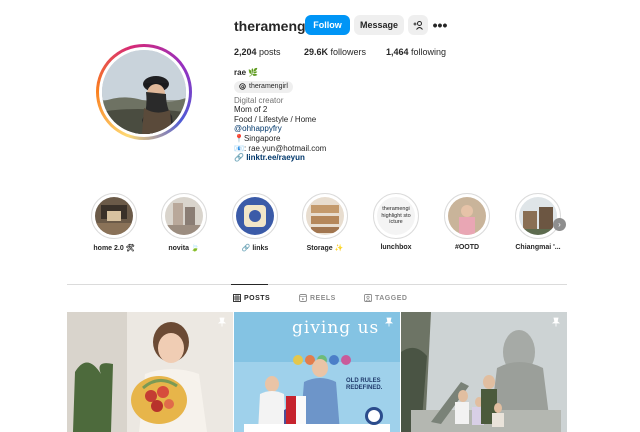 This screenshot has height=432, width=640. What do you see at coordinates (268, 86) in the screenshot?
I see `threads-handle: theramengirl` at bounding box center [268, 86].